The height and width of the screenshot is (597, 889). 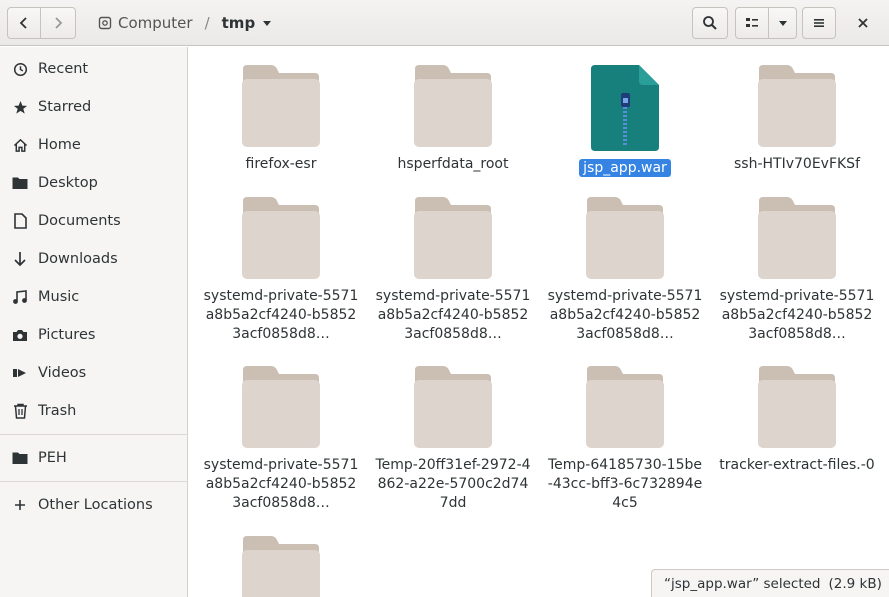 I want to click on sidebar-item-trash: Trash, so click(x=94, y=411).